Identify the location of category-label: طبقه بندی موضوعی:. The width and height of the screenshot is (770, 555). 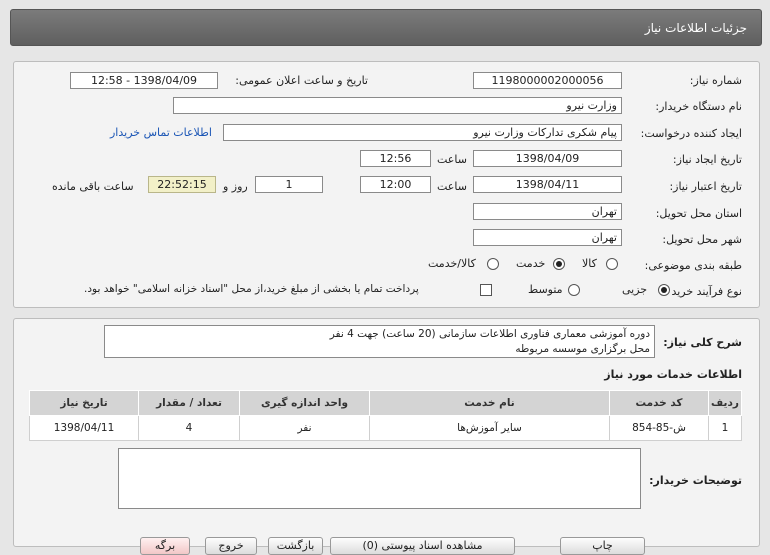
(693, 265).